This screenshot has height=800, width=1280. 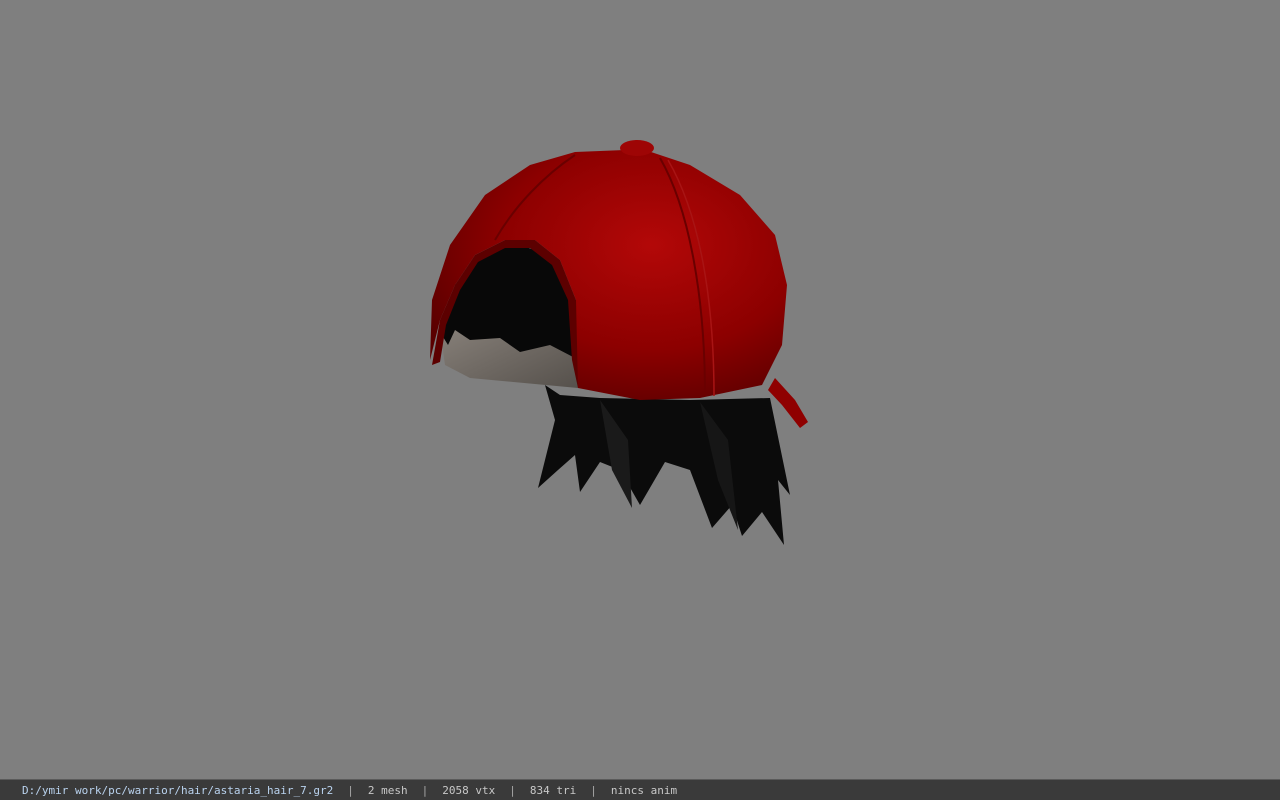 I want to click on mesh-count: 2 mesh, so click(x=387, y=790).